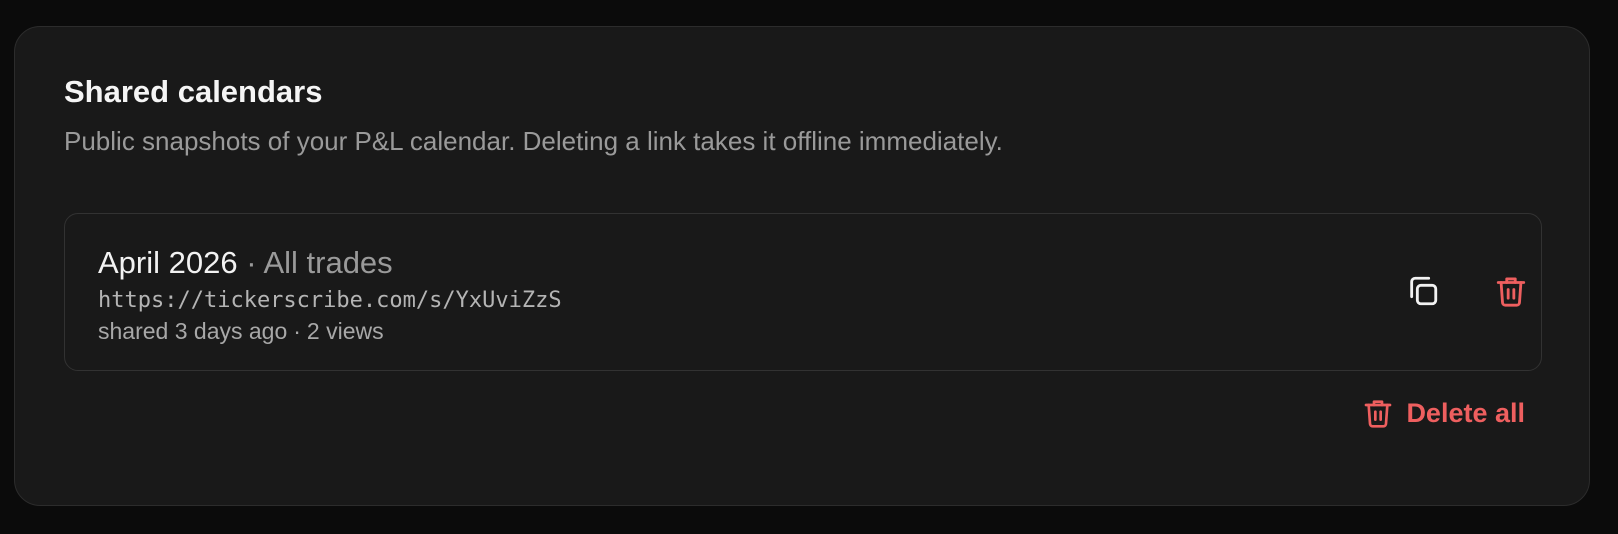 Image resolution: width=1618 pixels, height=534 pixels. What do you see at coordinates (330, 300) in the screenshot?
I see `share-url: https://tickerscribe.com/s/YxUviZzS` at bounding box center [330, 300].